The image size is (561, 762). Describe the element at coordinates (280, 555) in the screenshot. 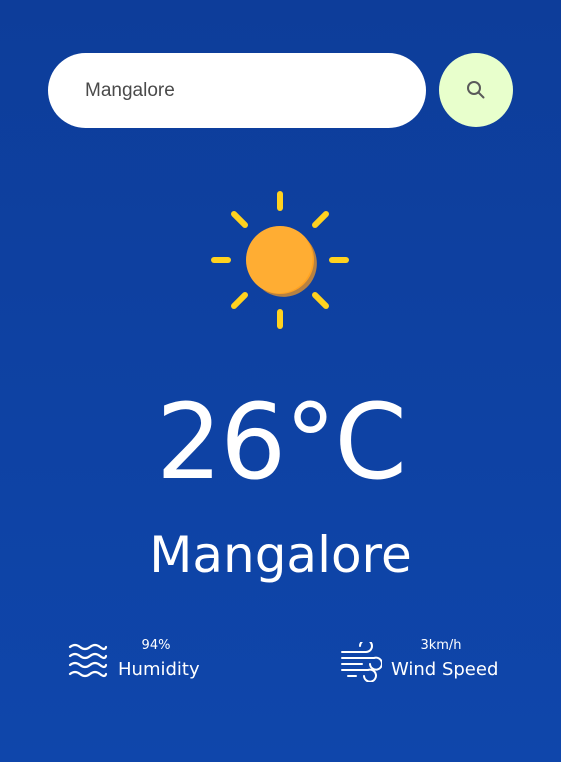

I see `city-name: Mangalore` at that location.